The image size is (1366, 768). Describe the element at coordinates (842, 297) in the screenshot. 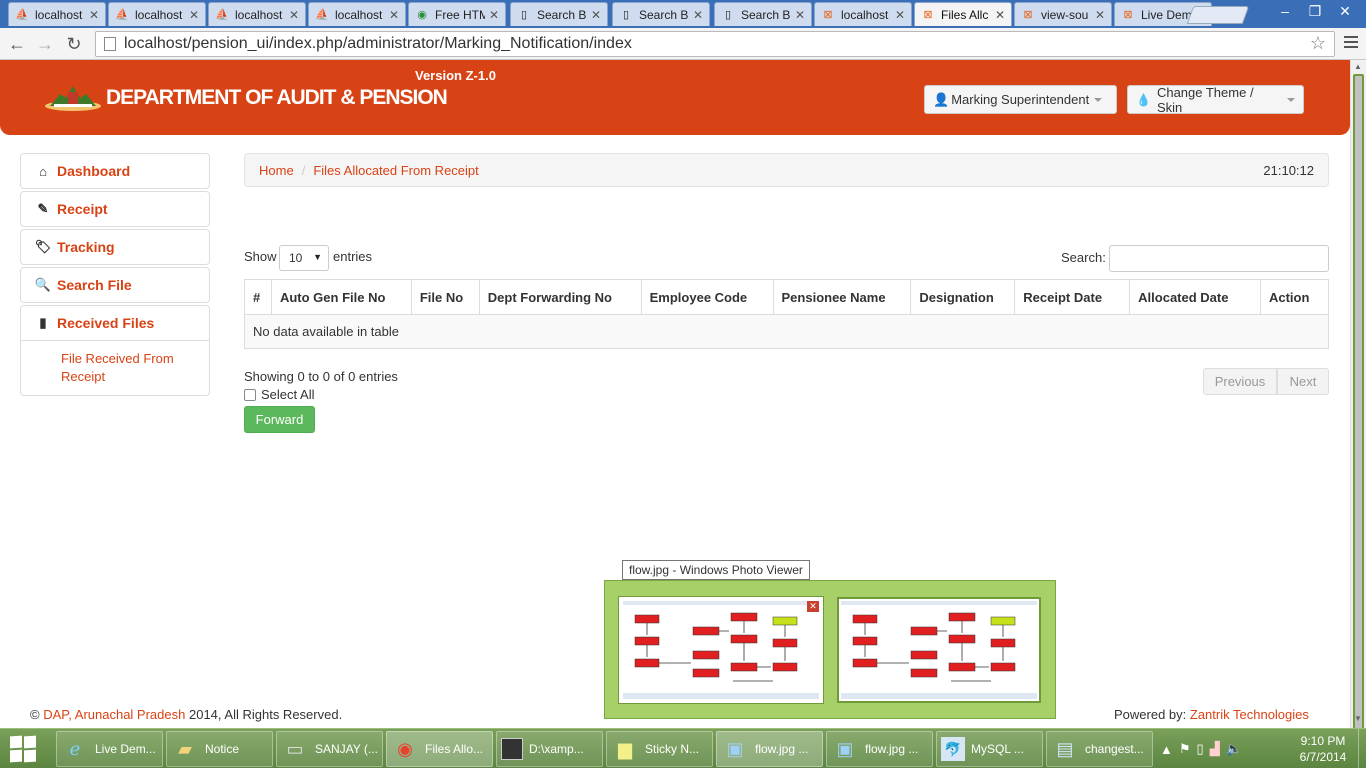

I see `column-header: Pensionee Name` at that location.